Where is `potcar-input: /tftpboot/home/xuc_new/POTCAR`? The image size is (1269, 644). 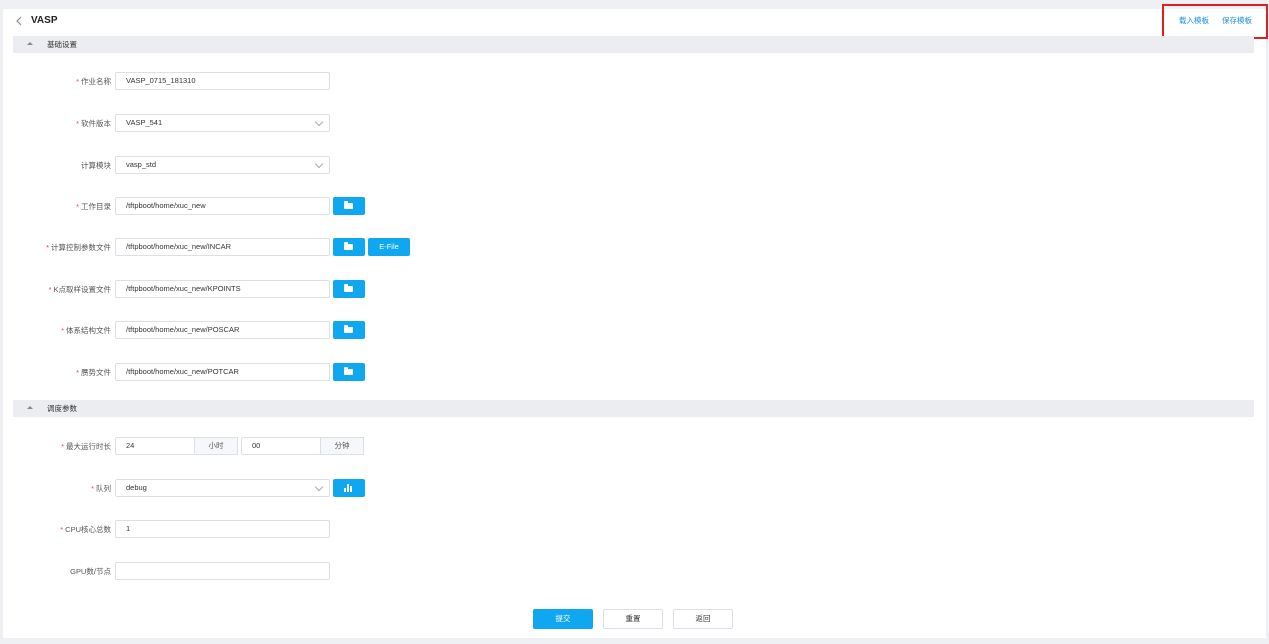
potcar-input: /tftpboot/home/xuc_new/POTCAR is located at coordinates (222, 372).